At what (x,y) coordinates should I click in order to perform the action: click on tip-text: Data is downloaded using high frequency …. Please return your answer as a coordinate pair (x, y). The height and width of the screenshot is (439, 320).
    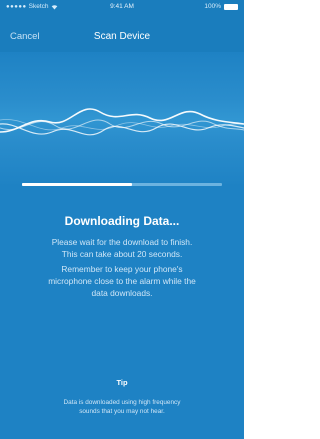
    Looking at the image, I should click on (122, 407).